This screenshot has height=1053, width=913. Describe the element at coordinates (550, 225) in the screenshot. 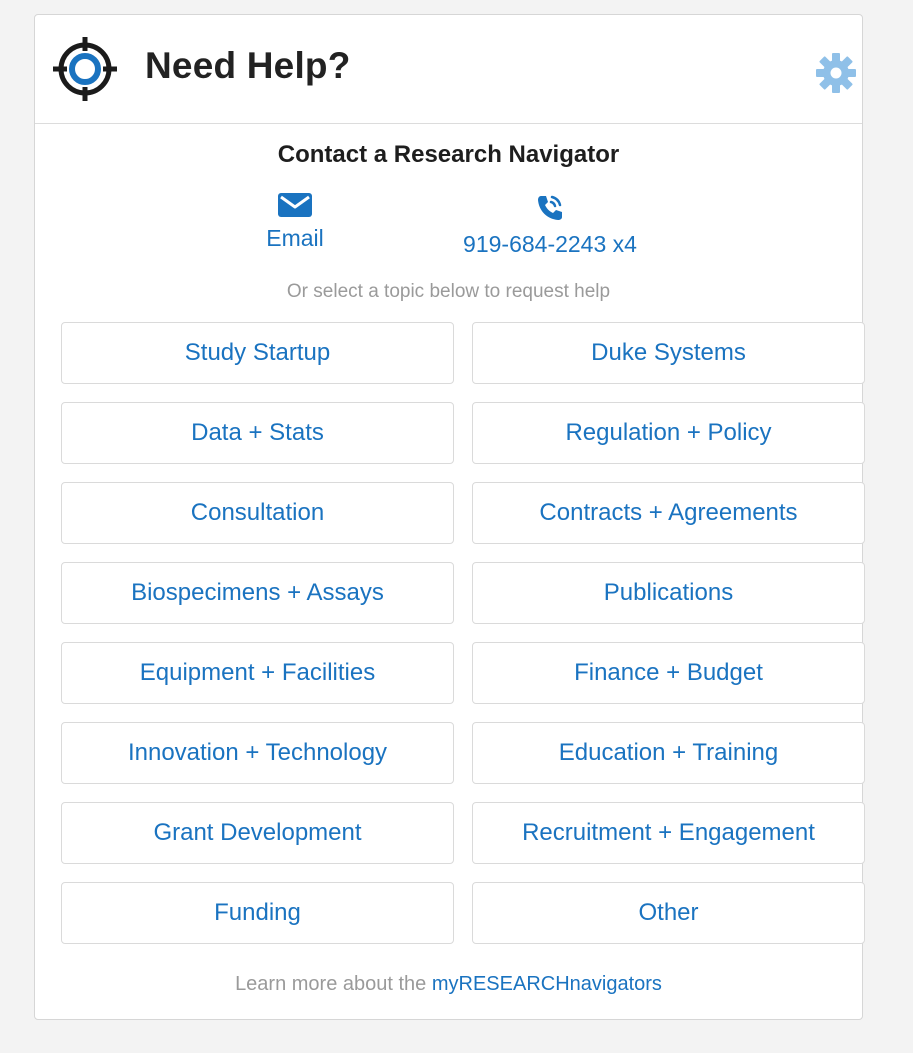

I see `phone-link: 919-684-2243 x4` at that location.